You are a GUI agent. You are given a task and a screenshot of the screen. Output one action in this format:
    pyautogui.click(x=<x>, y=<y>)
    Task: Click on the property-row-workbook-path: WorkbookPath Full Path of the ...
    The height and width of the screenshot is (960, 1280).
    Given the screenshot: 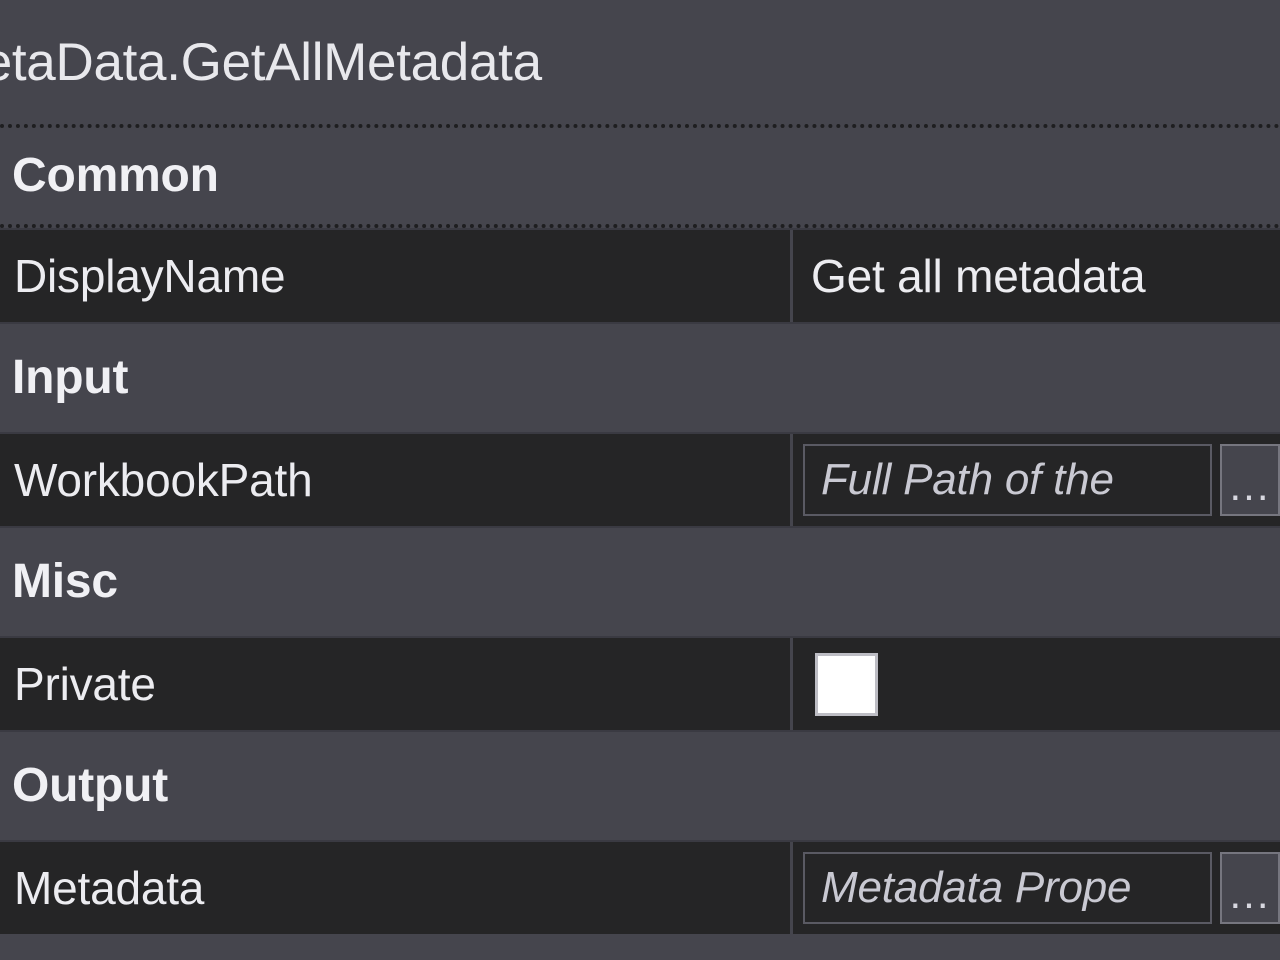 What is the action you would take?
    pyautogui.click(x=640, y=479)
    